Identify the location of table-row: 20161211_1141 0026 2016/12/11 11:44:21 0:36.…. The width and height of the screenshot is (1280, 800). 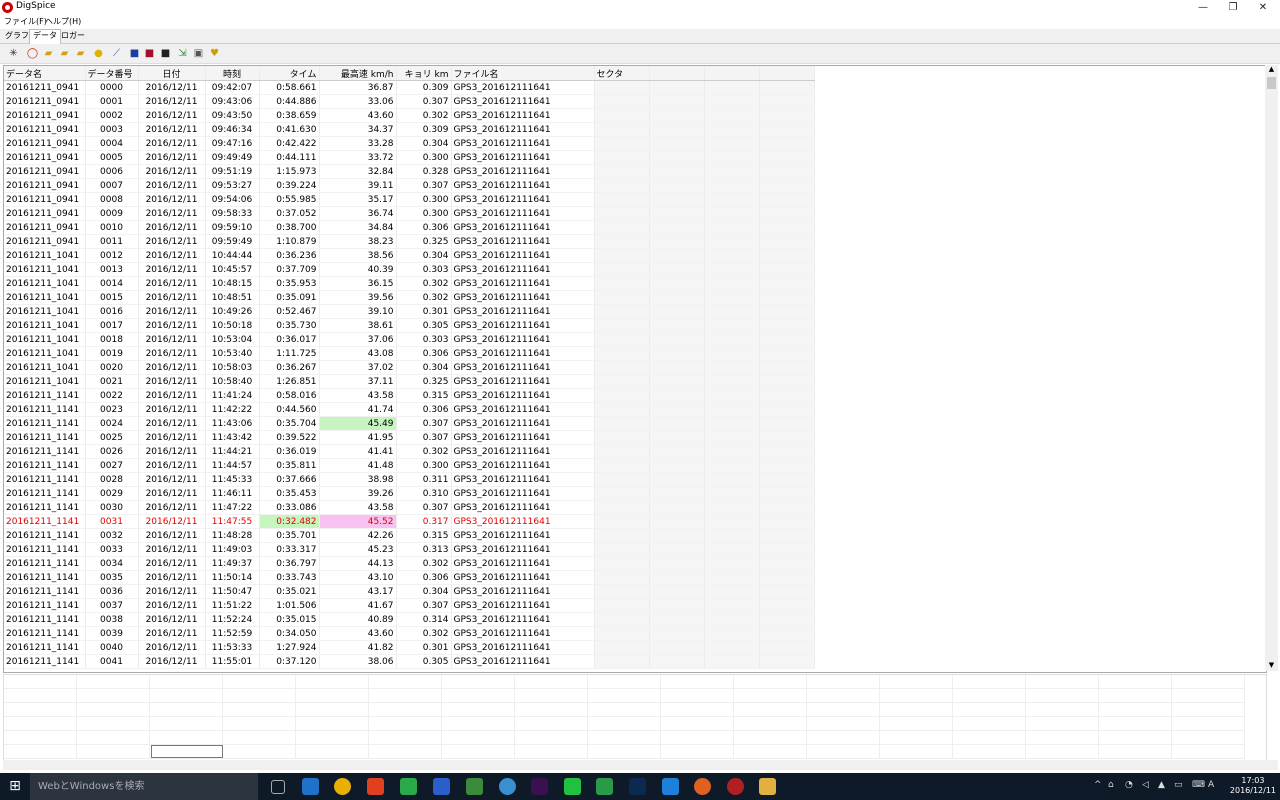
(409, 451).